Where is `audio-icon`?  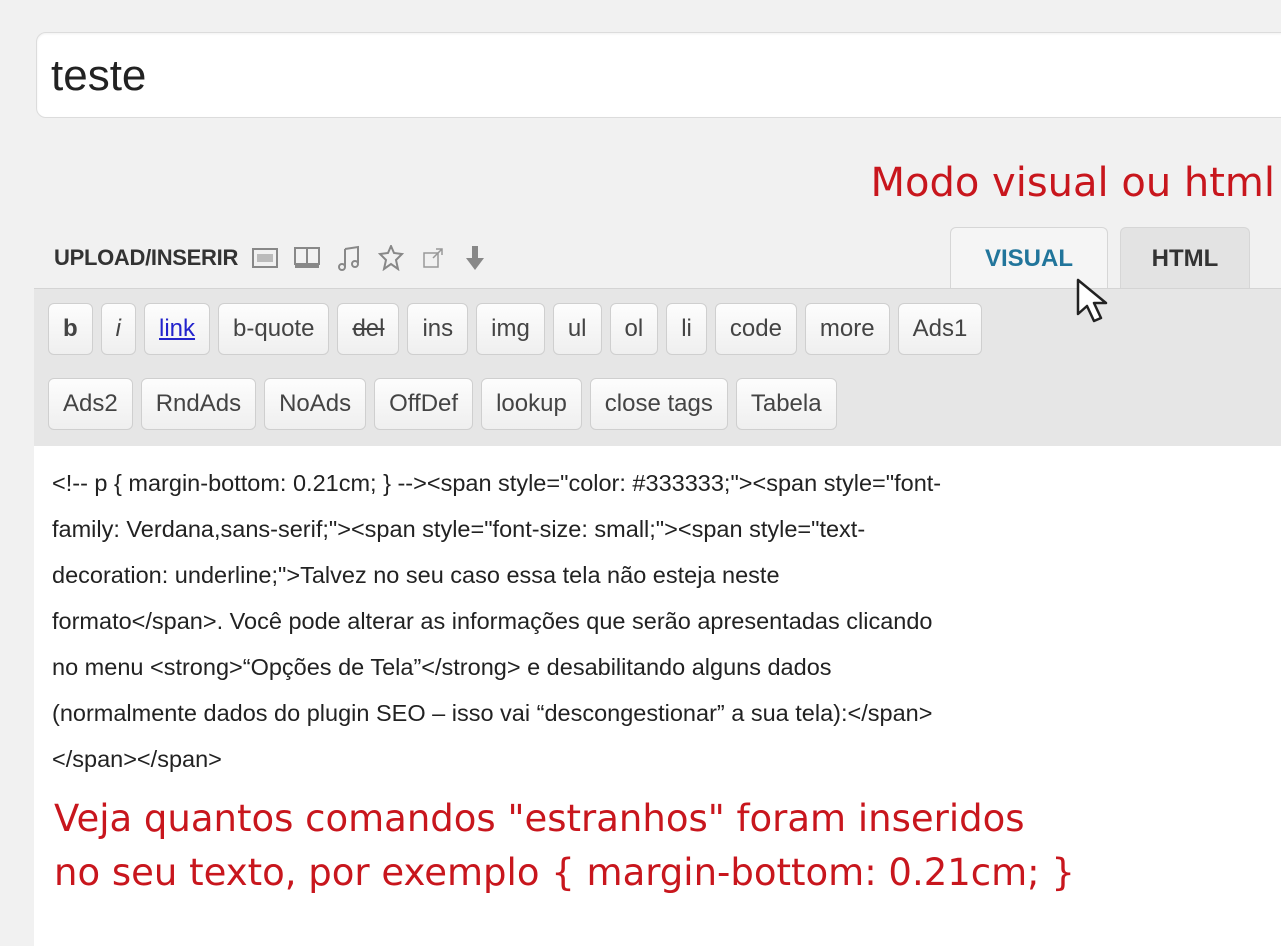
audio-icon is located at coordinates (349, 258).